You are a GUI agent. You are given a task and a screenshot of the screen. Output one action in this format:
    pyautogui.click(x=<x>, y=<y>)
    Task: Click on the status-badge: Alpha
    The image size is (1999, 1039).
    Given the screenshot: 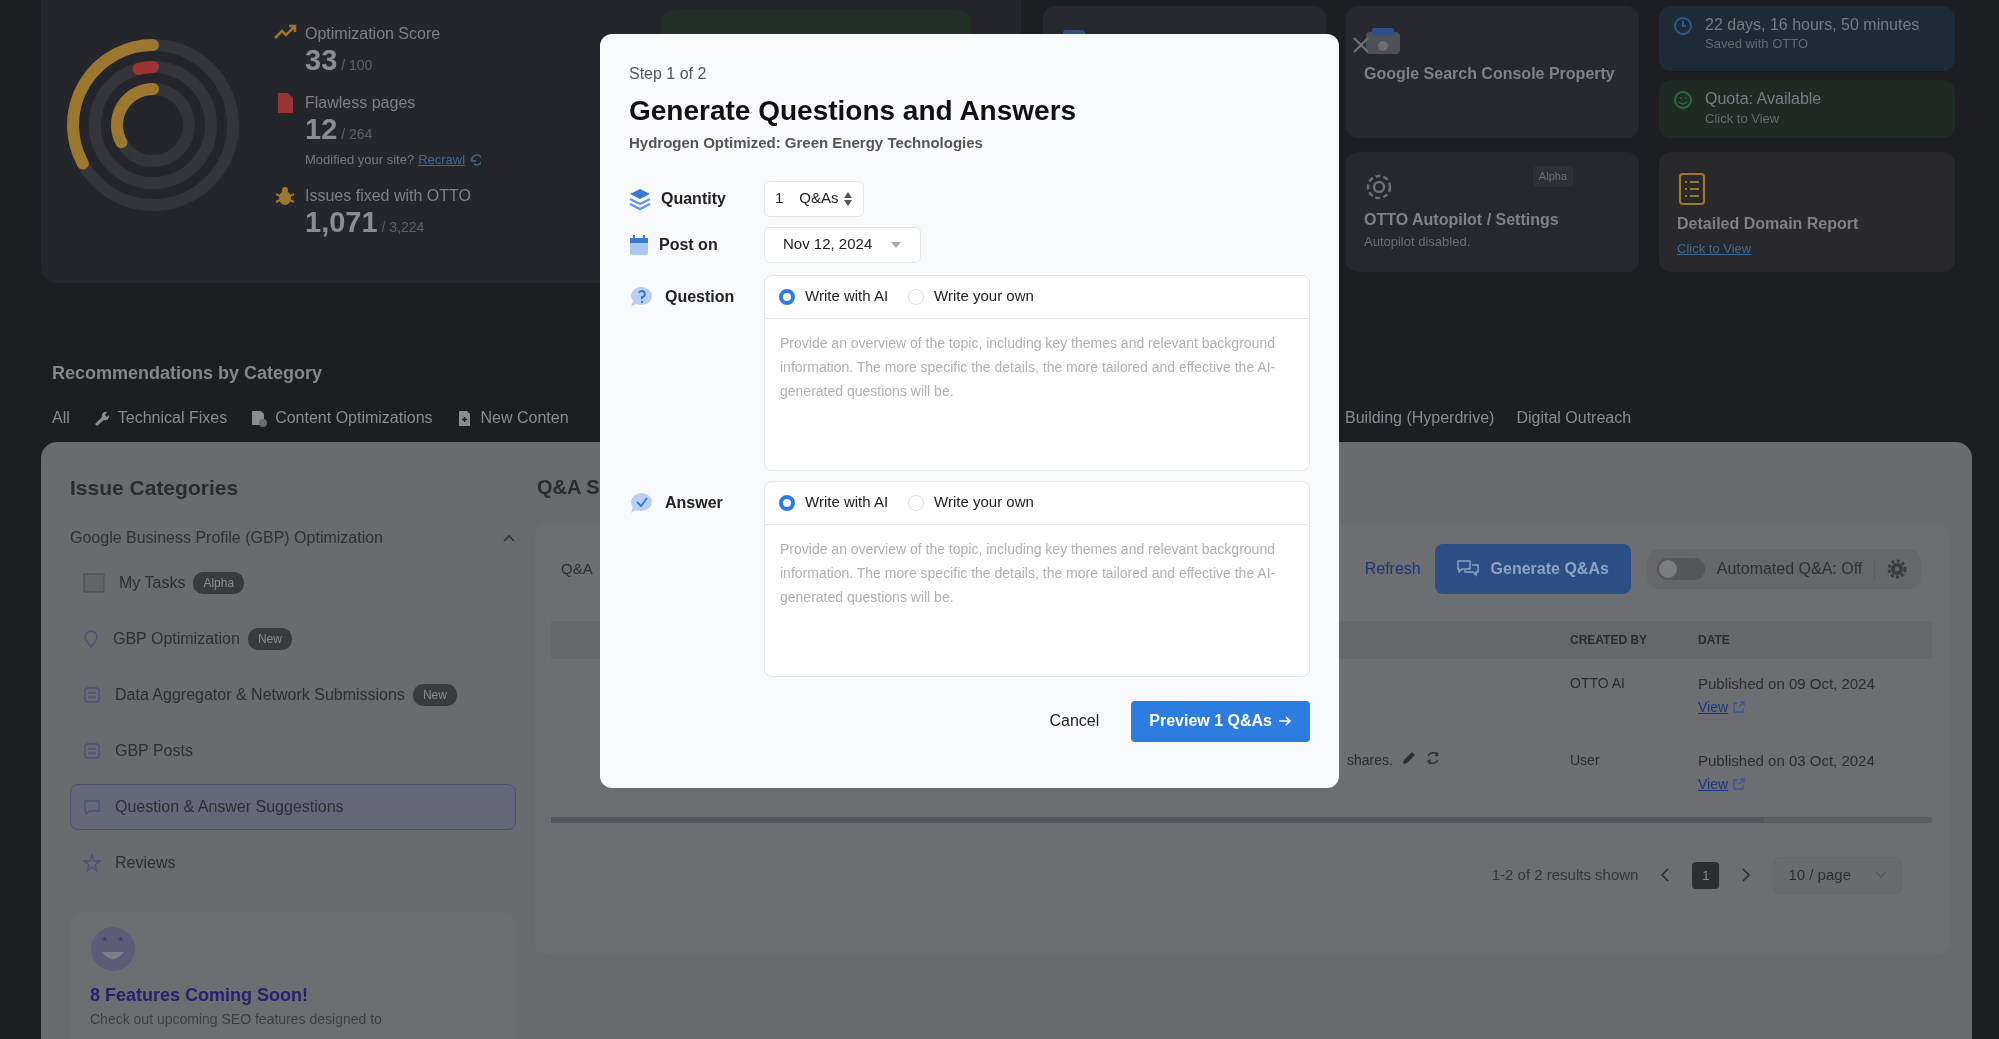 What is the action you would take?
    pyautogui.click(x=219, y=582)
    